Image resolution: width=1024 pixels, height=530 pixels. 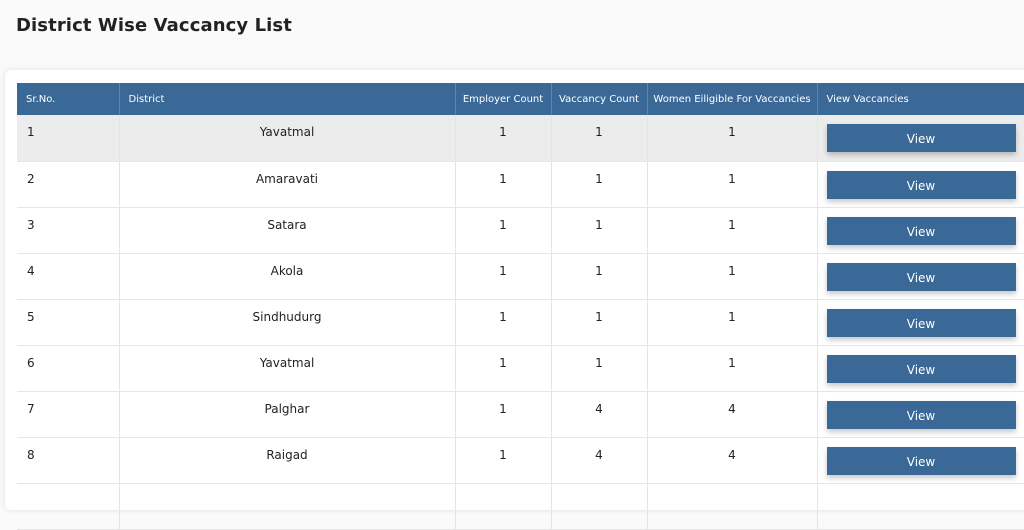 I want to click on cell-district: Akola, so click(x=287, y=276).